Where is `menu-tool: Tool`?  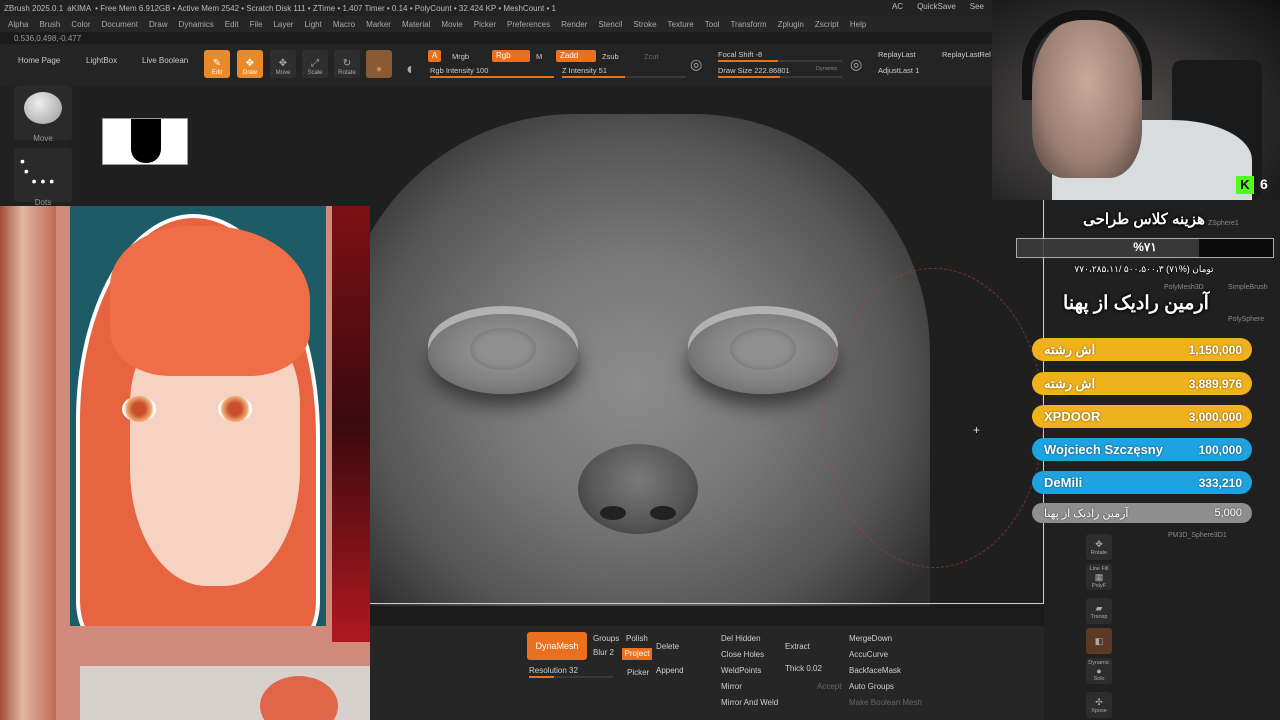 menu-tool: Tool is located at coordinates (712, 24).